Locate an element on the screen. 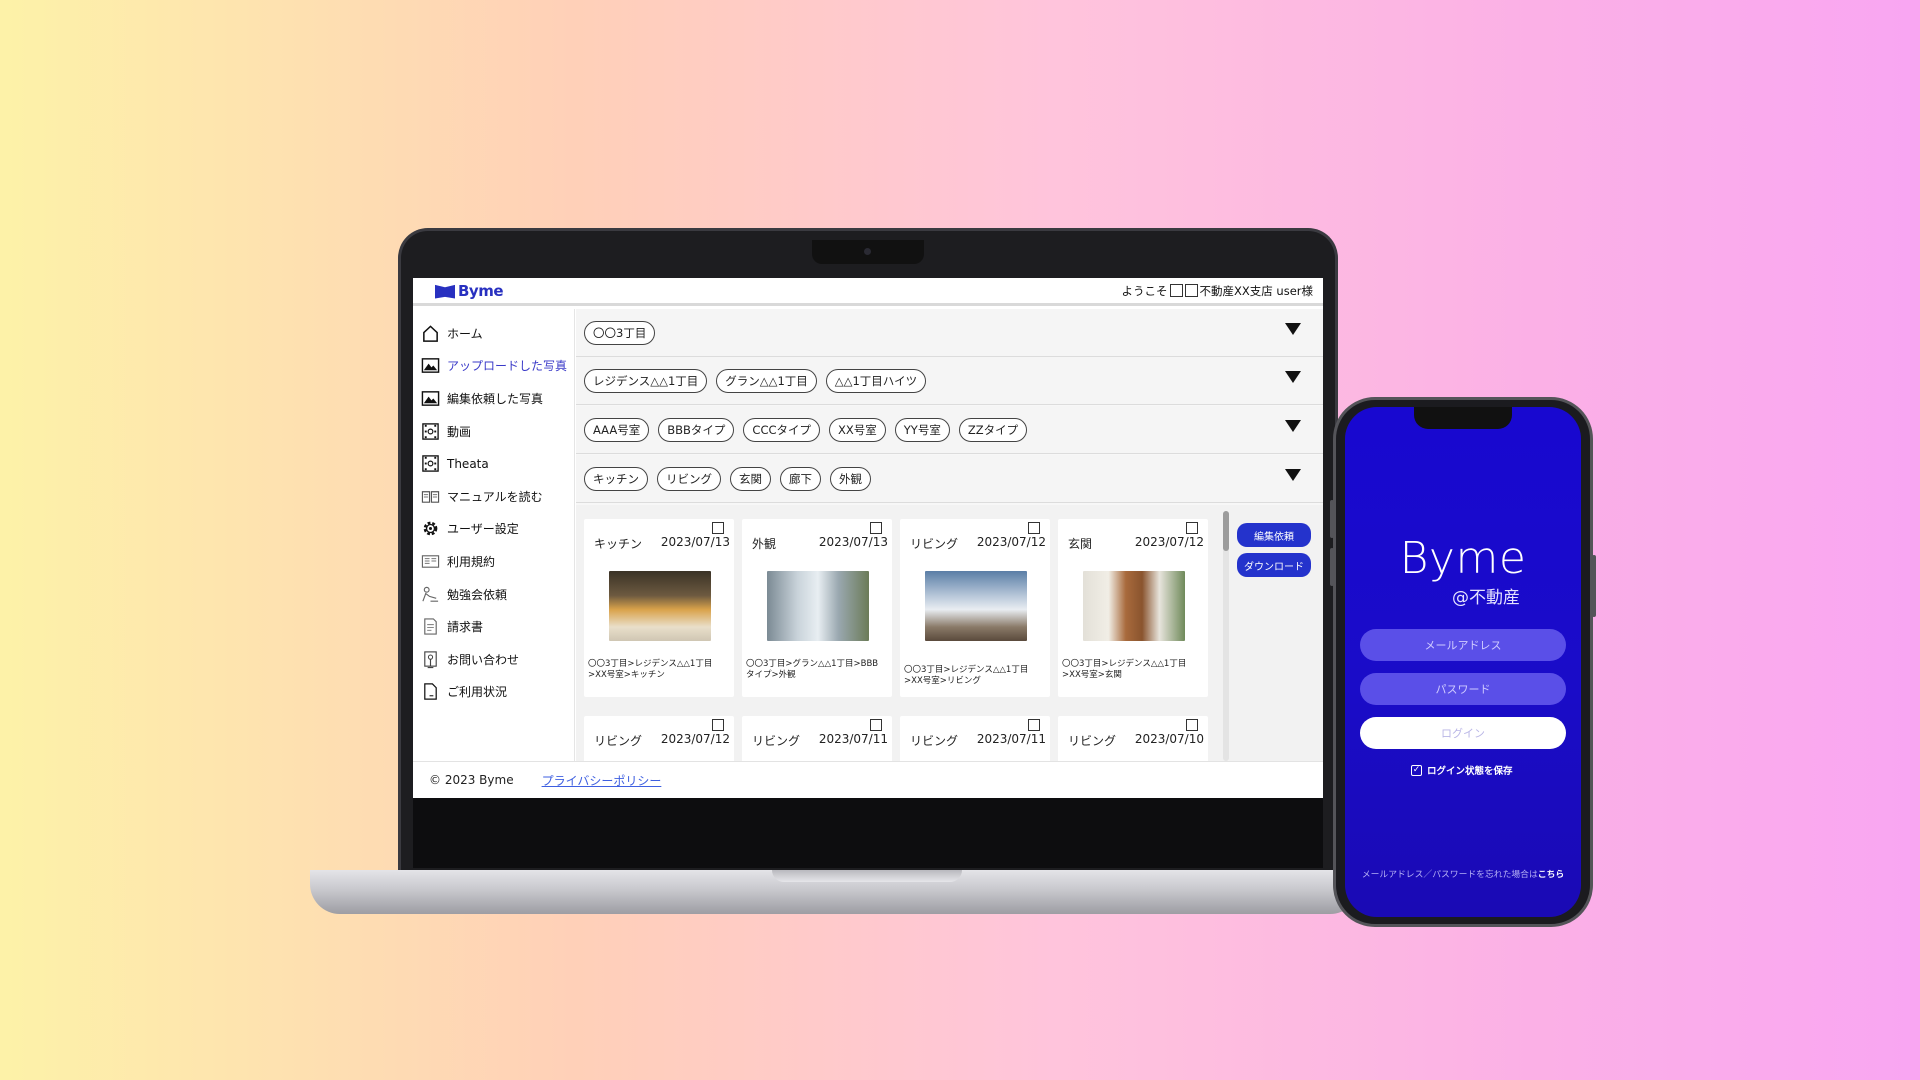 The width and height of the screenshot is (1920, 1080). photo-date: 2023/07/12 is located at coordinates (695, 739).